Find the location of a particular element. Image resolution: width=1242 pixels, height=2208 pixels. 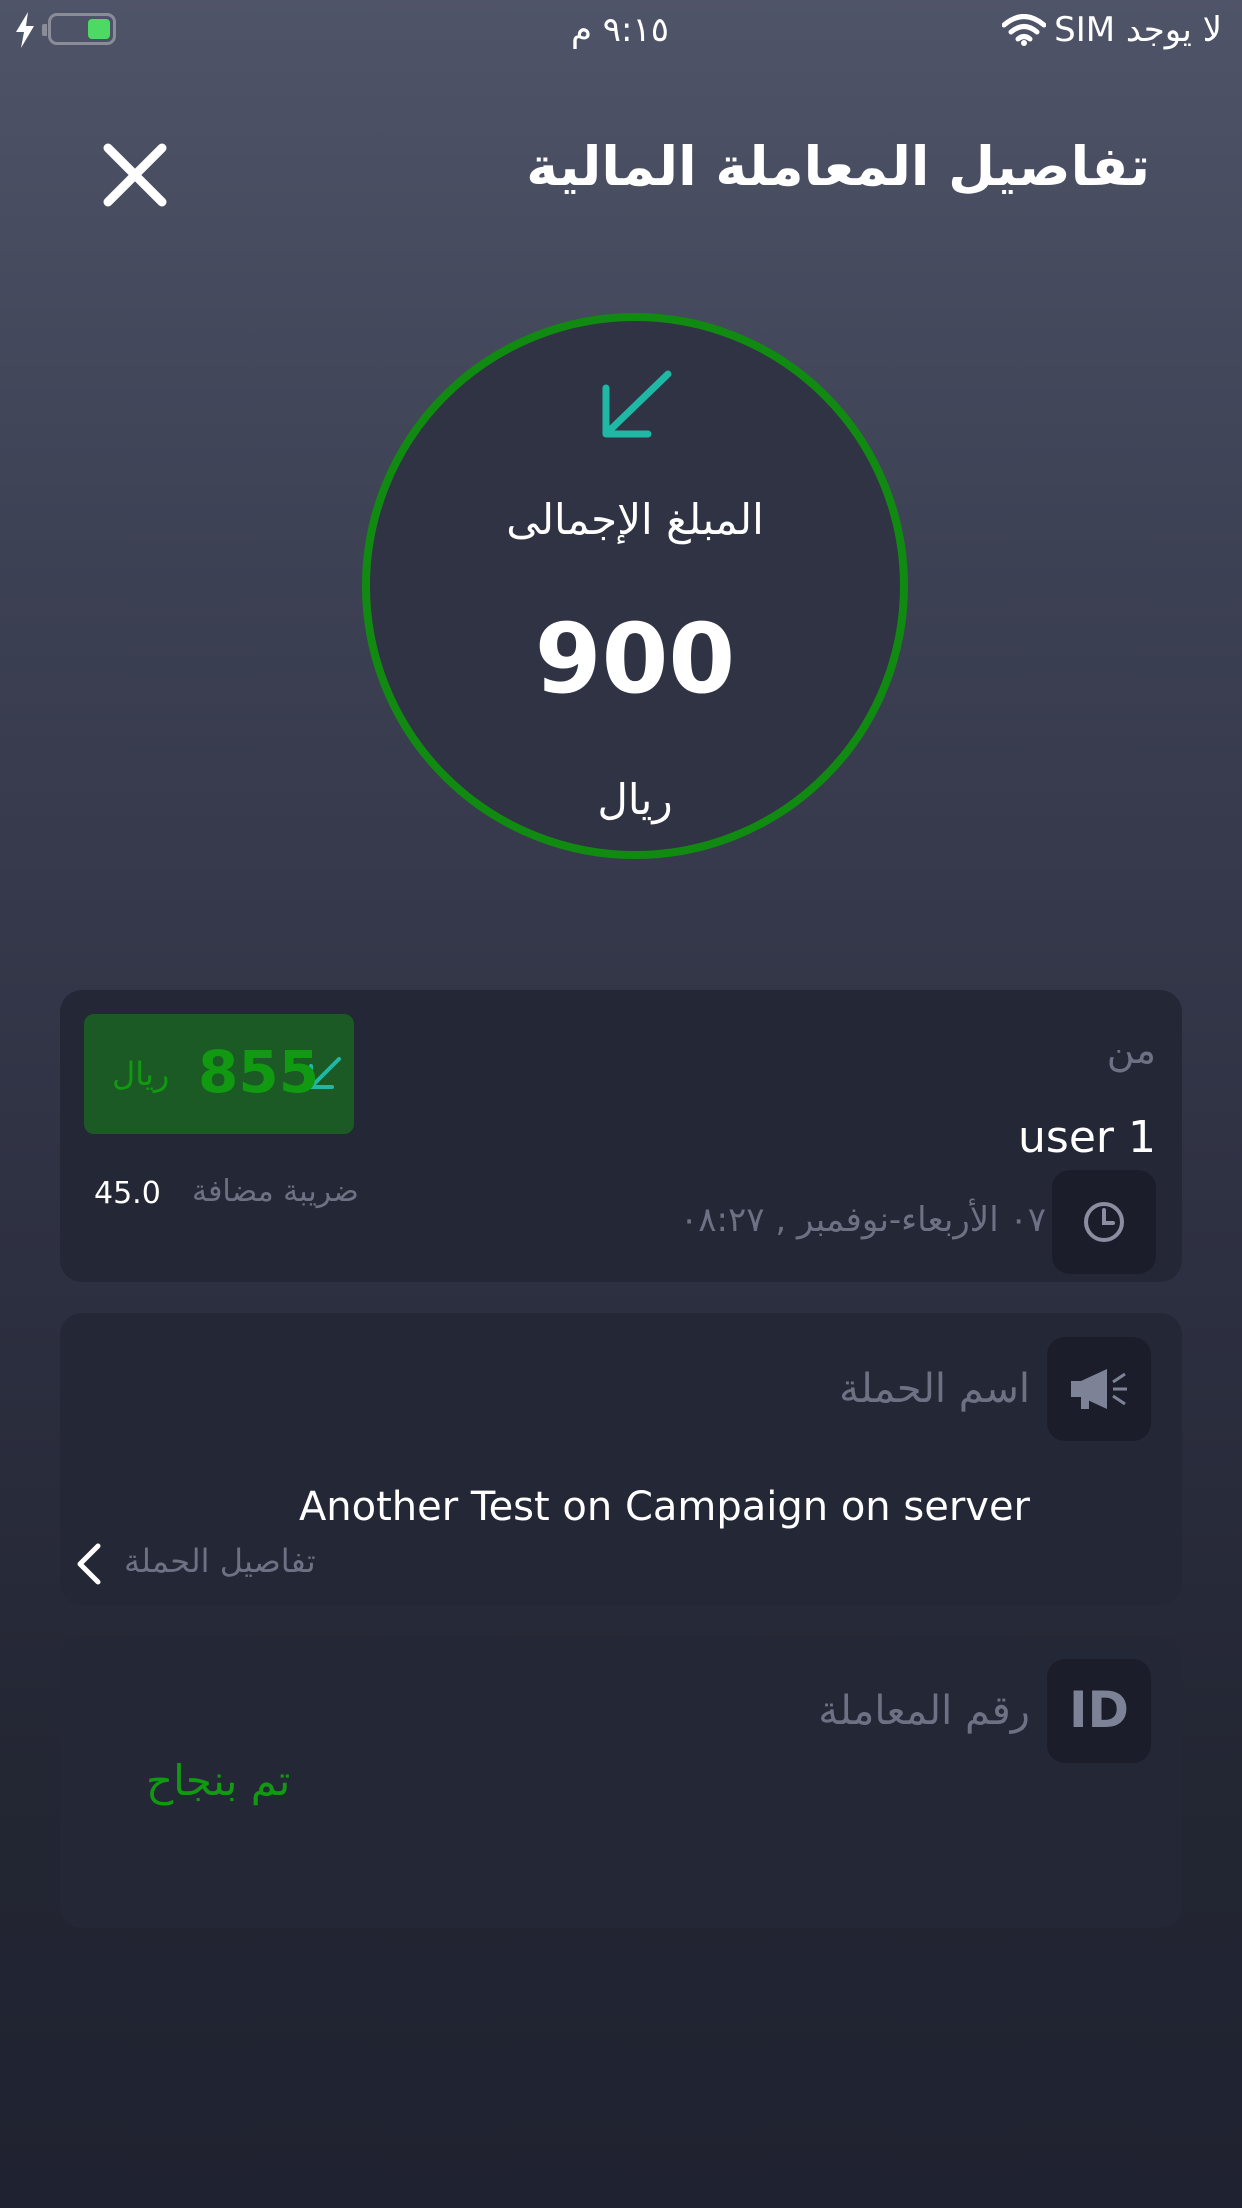

transaction-date: ٠٧ الأربعاء-نوفمبر , ٠٨:٢٧ is located at coordinates (863, 1220).